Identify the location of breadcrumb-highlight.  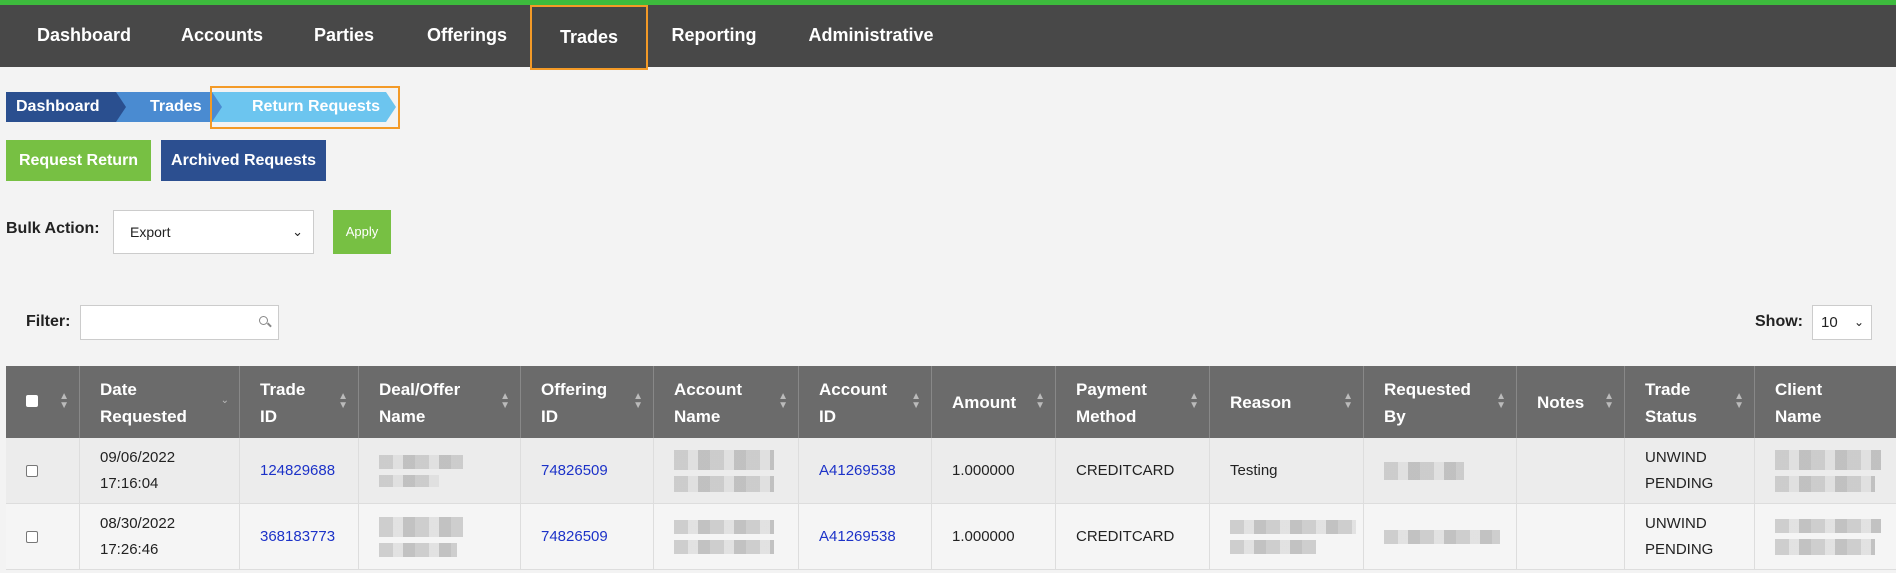
(305, 107).